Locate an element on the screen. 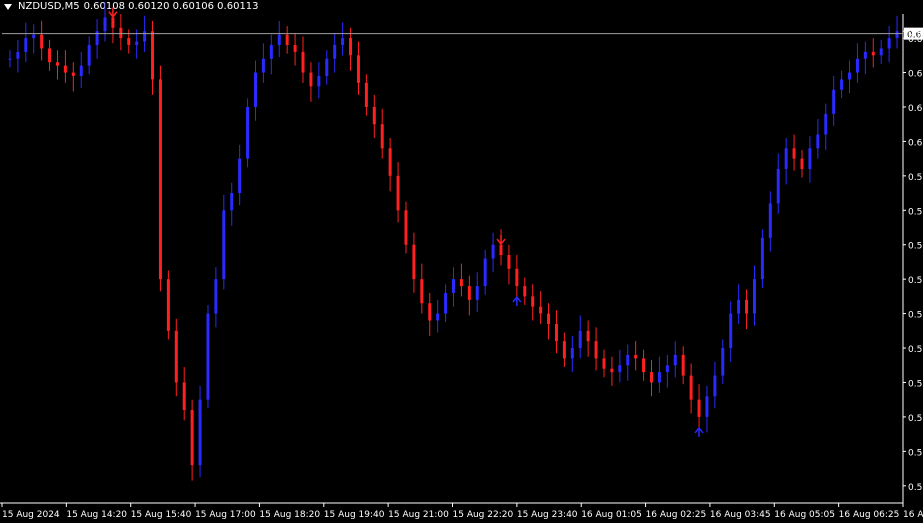 The width and height of the screenshot is (923, 523). x-tick-label: 15 Aug 23:40 is located at coordinates (547, 515).